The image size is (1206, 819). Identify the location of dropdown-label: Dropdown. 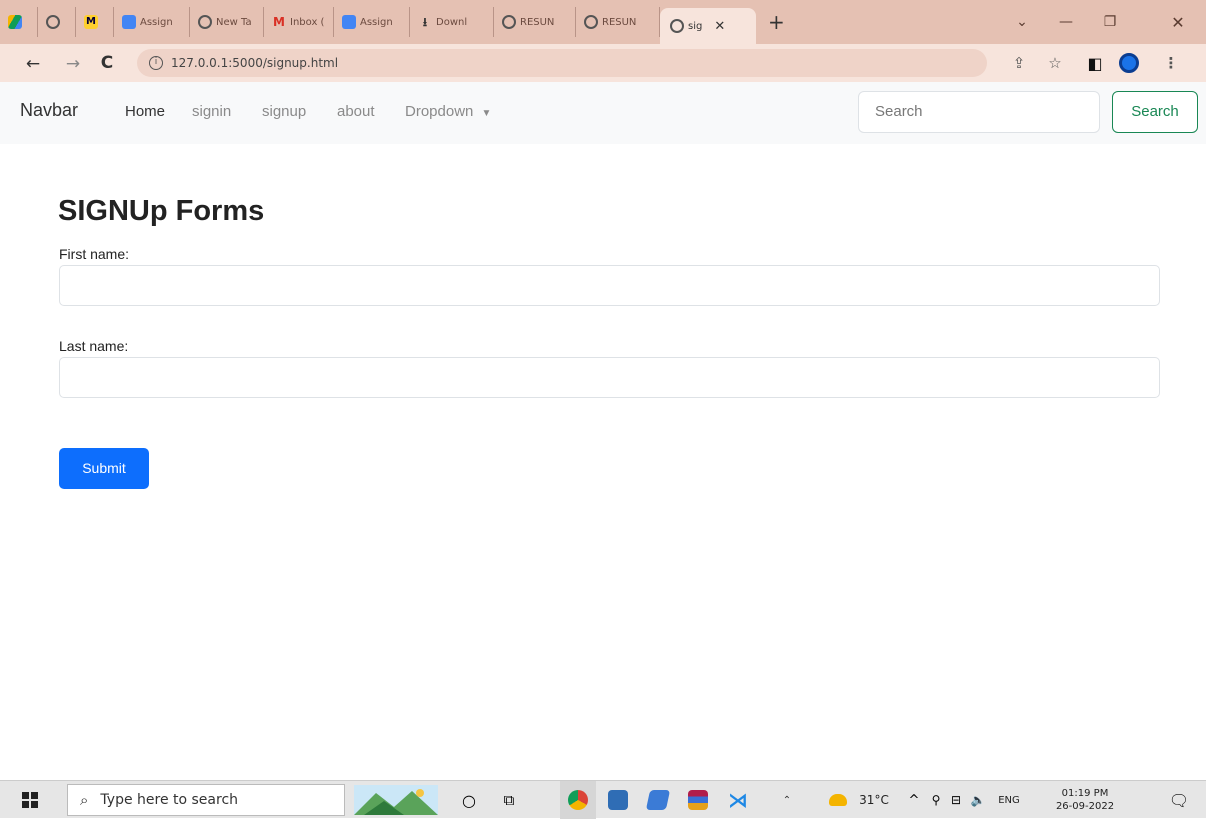
(439, 111).